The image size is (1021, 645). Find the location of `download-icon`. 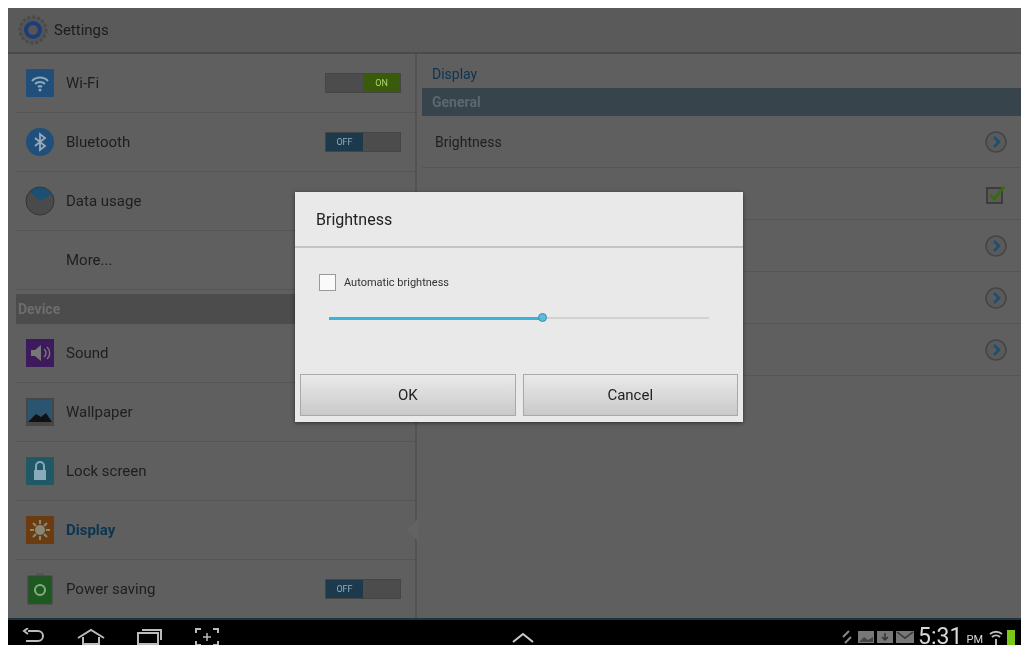

download-icon is located at coordinates (885, 636).